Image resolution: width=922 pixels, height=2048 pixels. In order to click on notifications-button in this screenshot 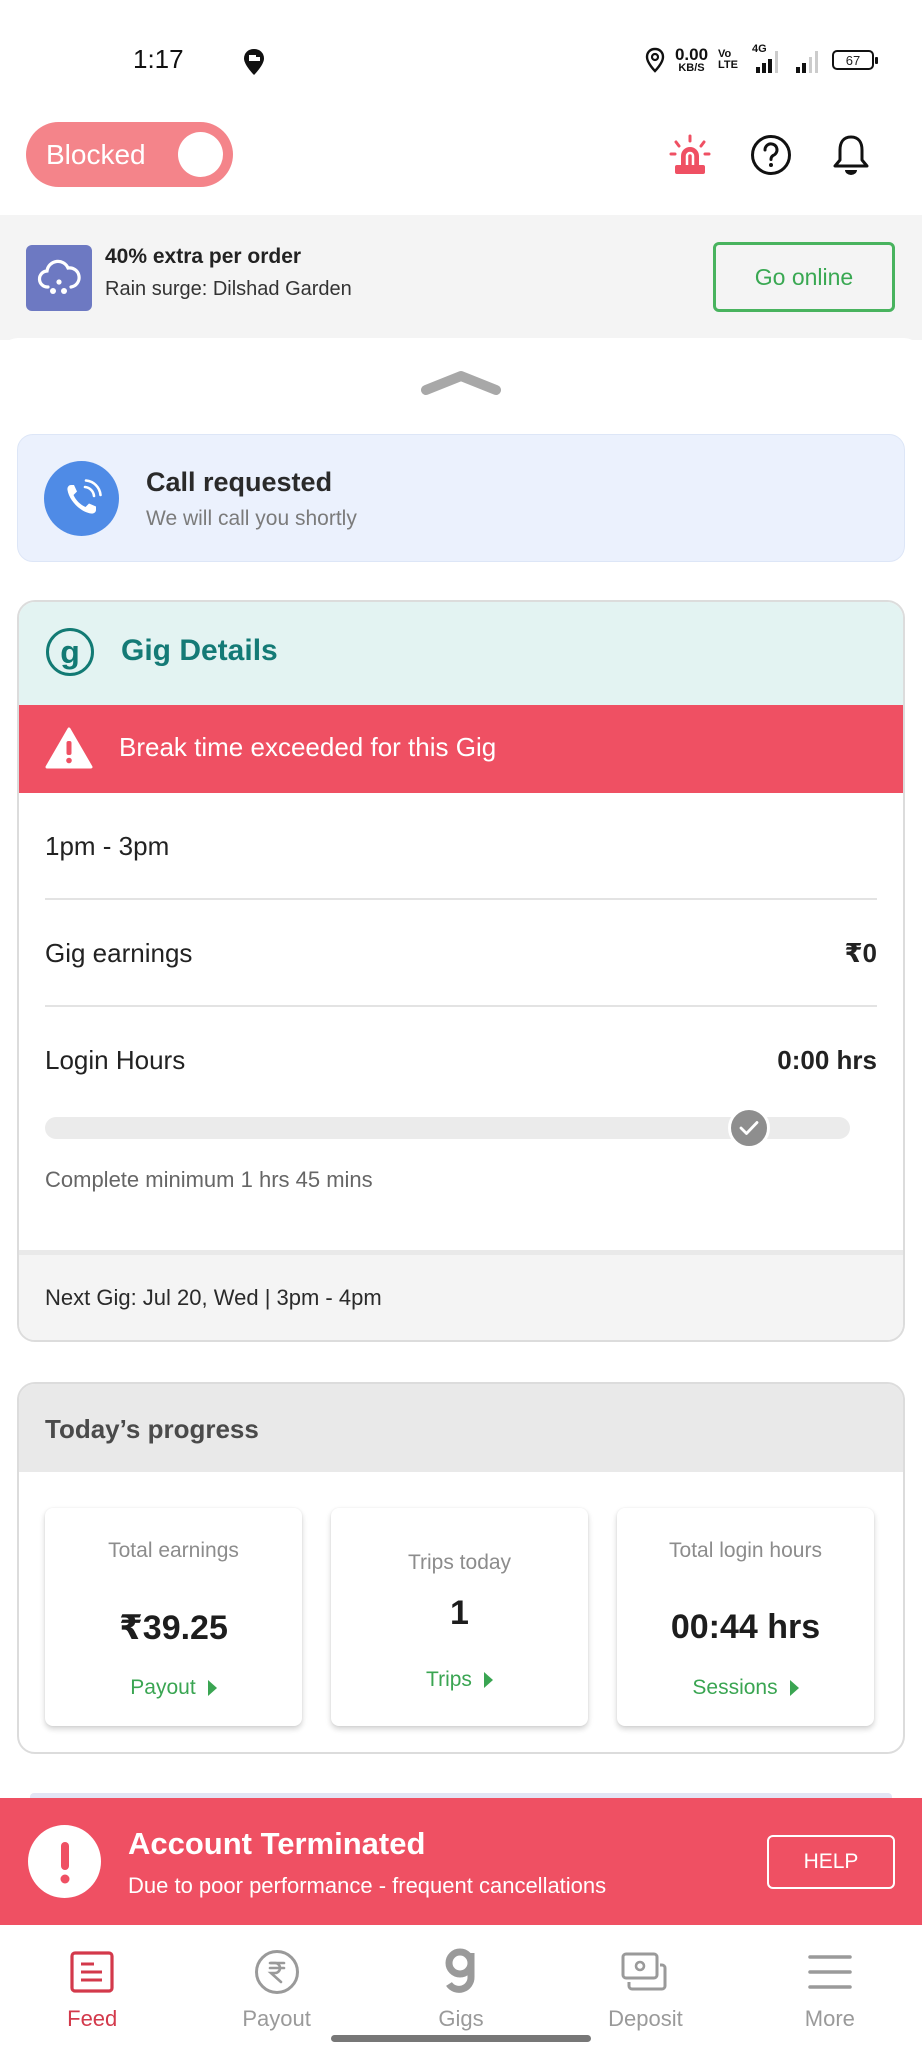, I will do `click(851, 155)`.